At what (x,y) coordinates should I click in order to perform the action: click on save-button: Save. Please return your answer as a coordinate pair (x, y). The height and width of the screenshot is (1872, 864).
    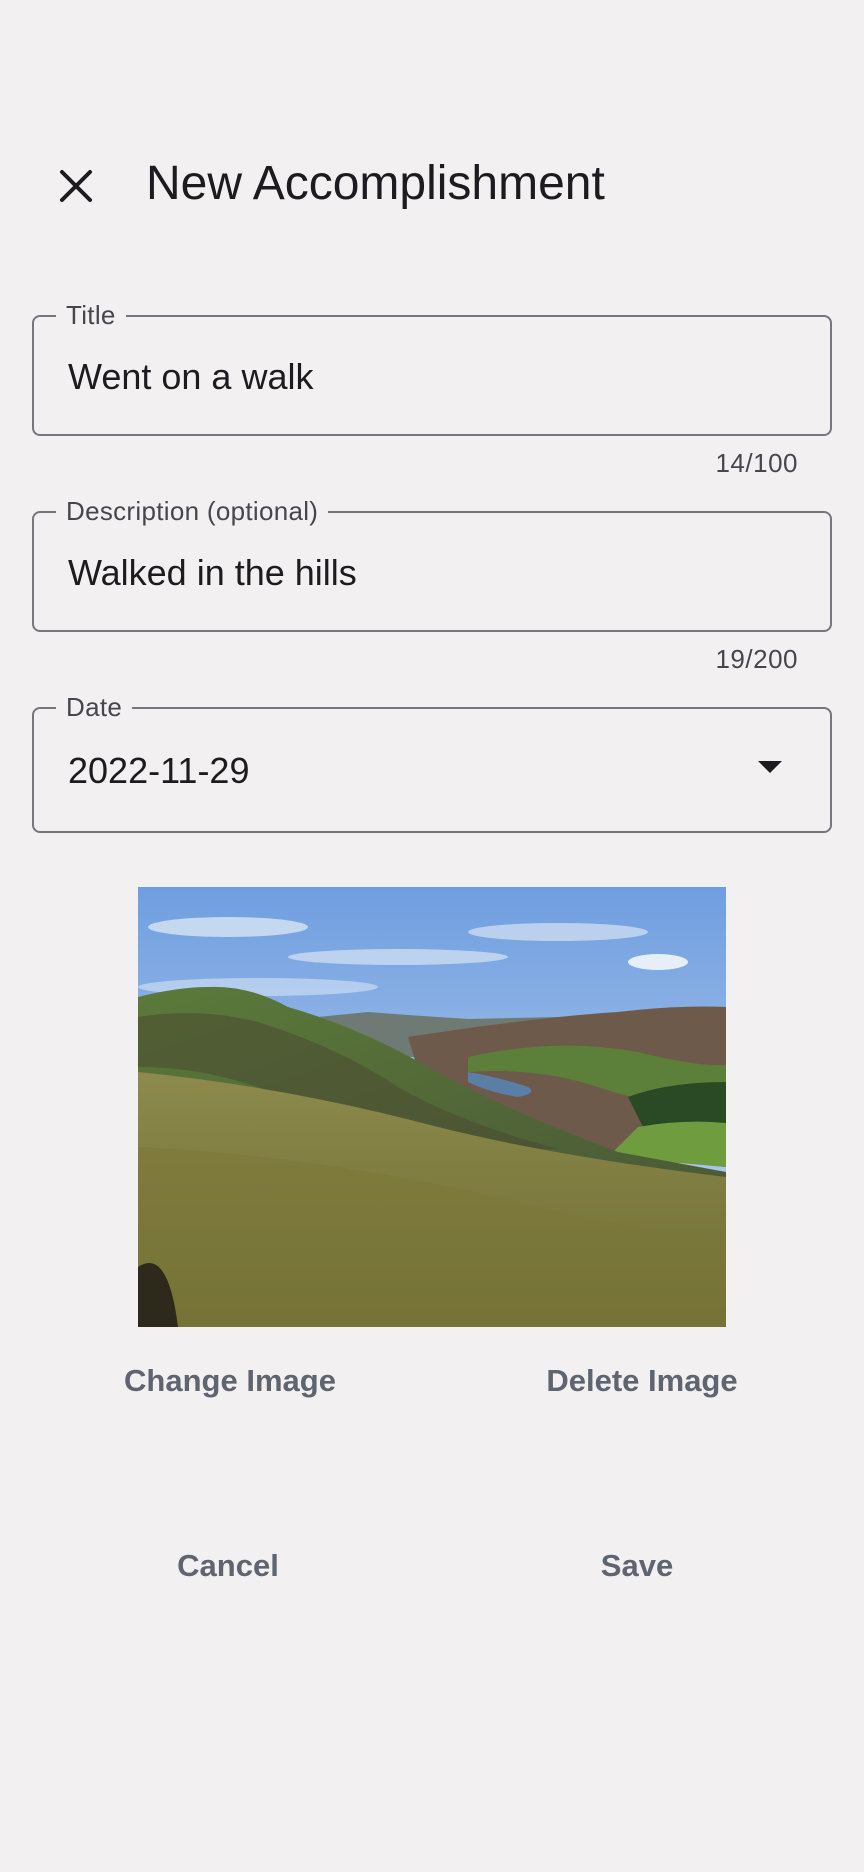
    Looking at the image, I should click on (637, 1566).